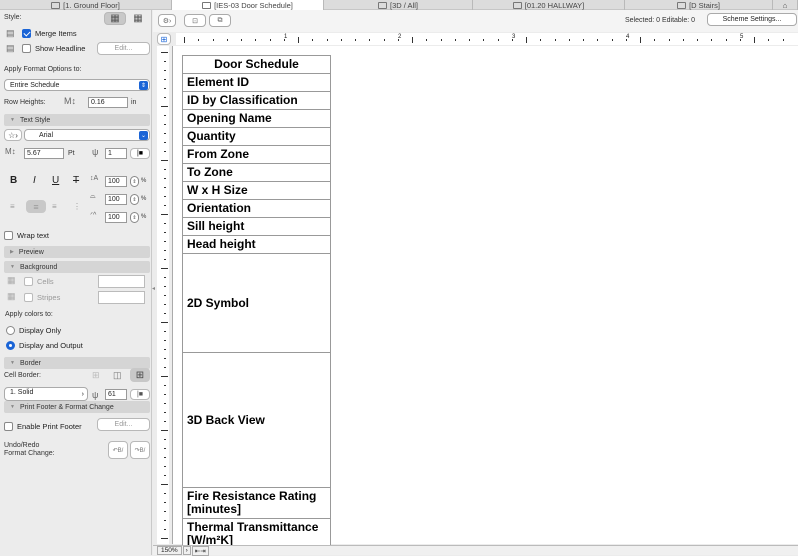 This screenshot has width=798, height=556. What do you see at coordinates (200, 550) in the screenshot?
I see `fit-width-icon: ⇤⇥` at bounding box center [200, 550].